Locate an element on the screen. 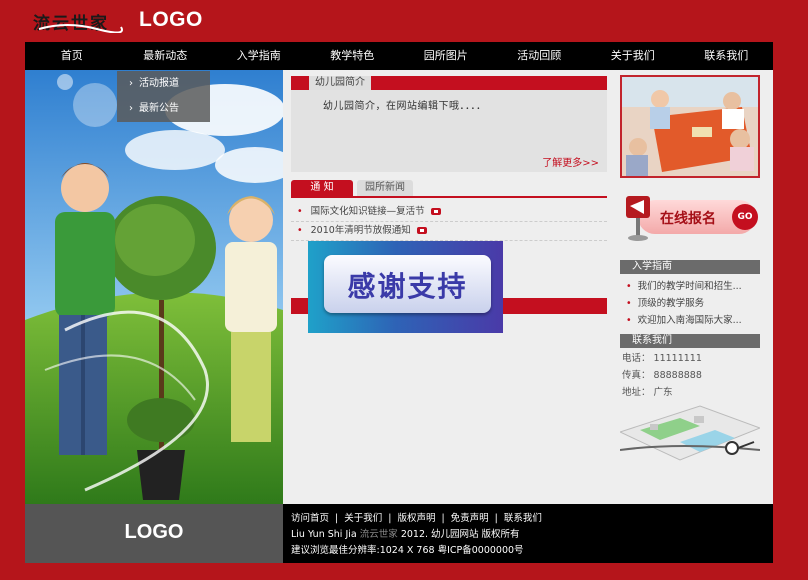  thanks-overlay-banner: 感谢支持 is located at coordinates (405, 287).